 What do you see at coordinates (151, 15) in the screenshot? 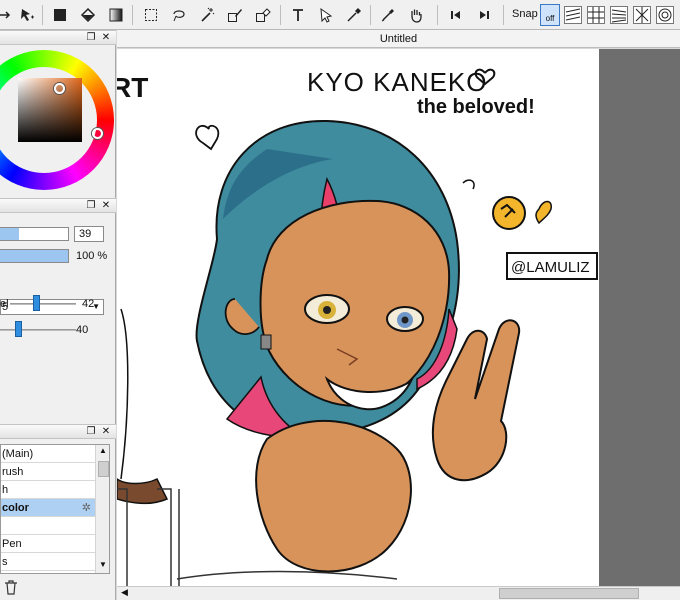
I see `rect-select-icon` at bounding box center [151, 15].